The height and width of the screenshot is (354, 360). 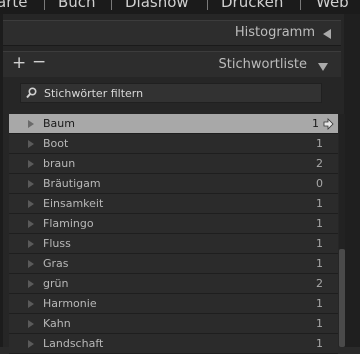 What do you see at coordinates (173, 344) in the screenshot?
I see `keyword-row: Landschaft 1` at bounding box center [173, 344].